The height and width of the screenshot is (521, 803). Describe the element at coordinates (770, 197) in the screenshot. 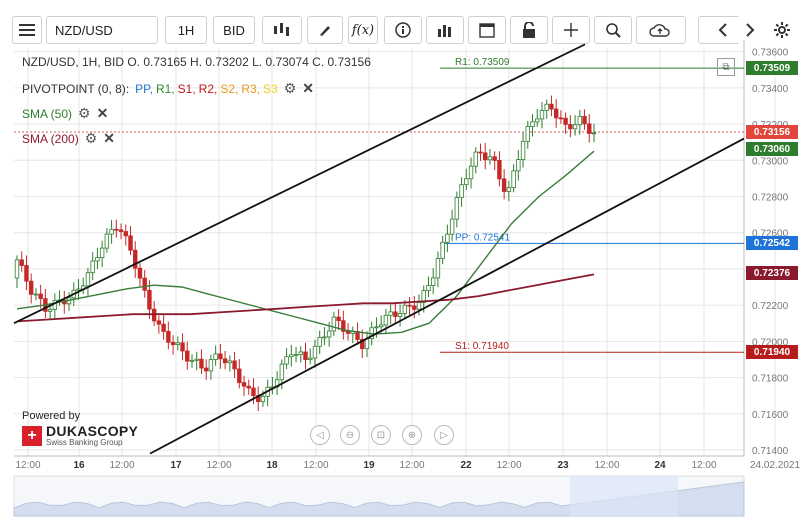

I see `y-tick-label: 0.72800` at that location.